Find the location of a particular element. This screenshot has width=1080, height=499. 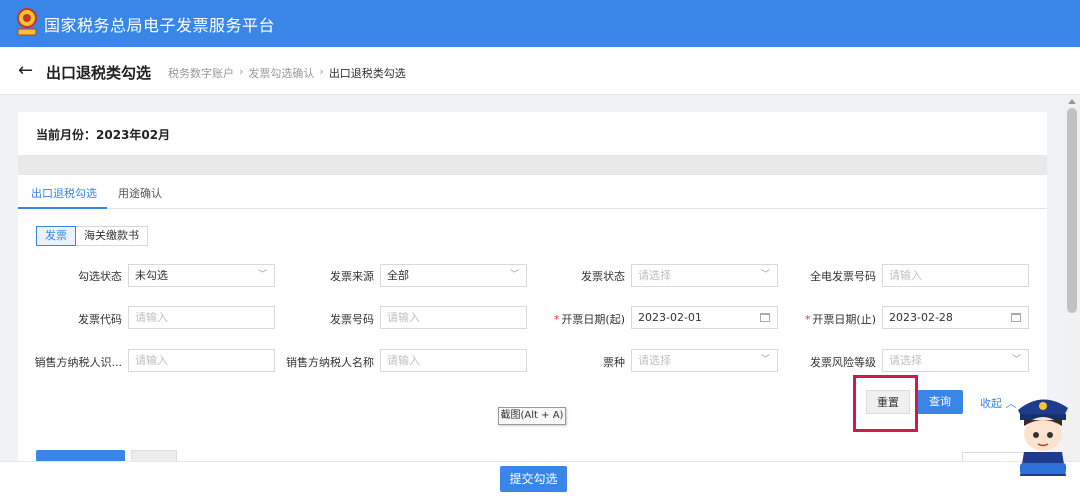

invoice-status-label: 发票状态 is located at coordinates (603, 276).